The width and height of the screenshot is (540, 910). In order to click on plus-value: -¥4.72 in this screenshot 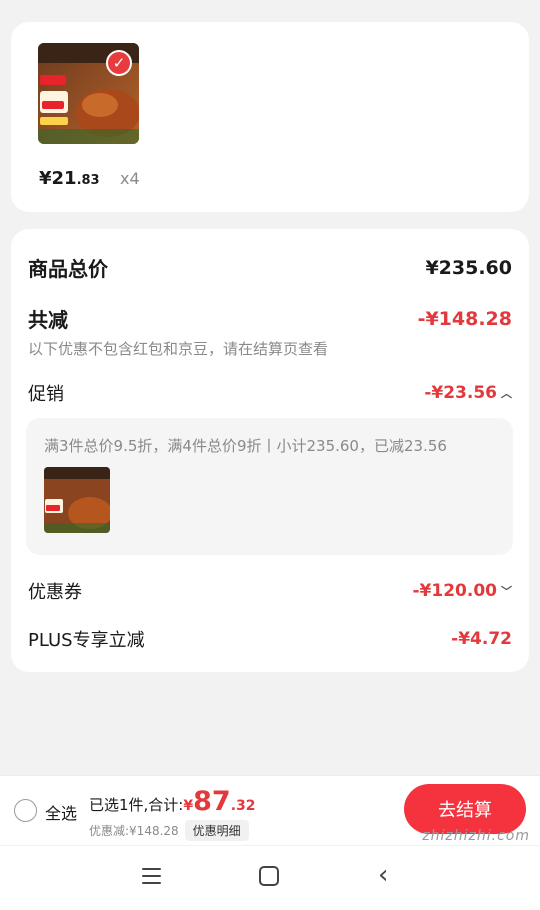, I will do `click(481, 639)`.